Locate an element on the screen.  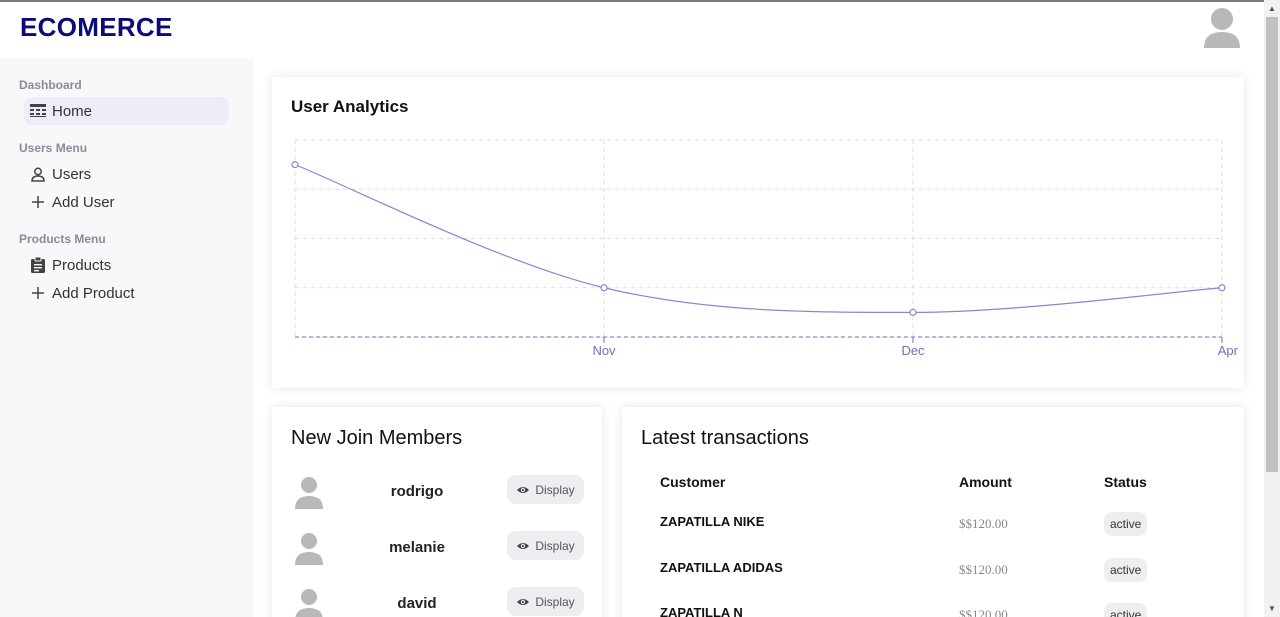
topbar: ECOMERCE is located at coordinates (632, 30).